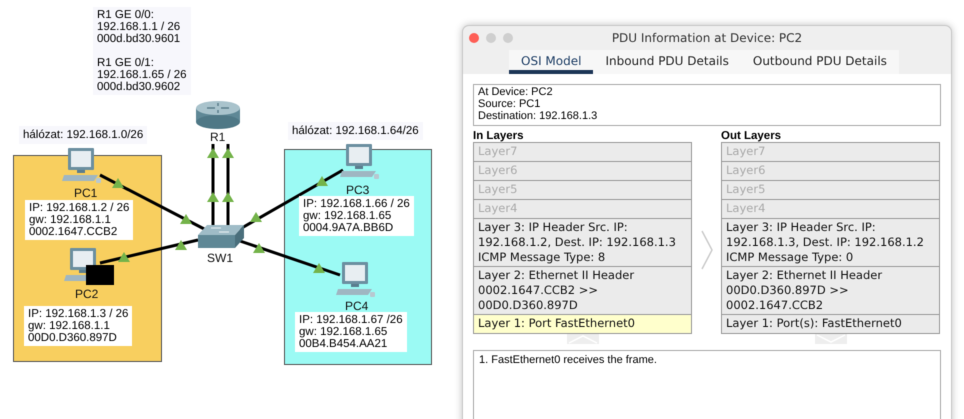  Describe the element at coordinates (79, 220) in the screenshot. I see `device-info: IP: 192.168.1.2 / 26 gw: 192.168.1.1 0002.1647.CCB2` at that location.